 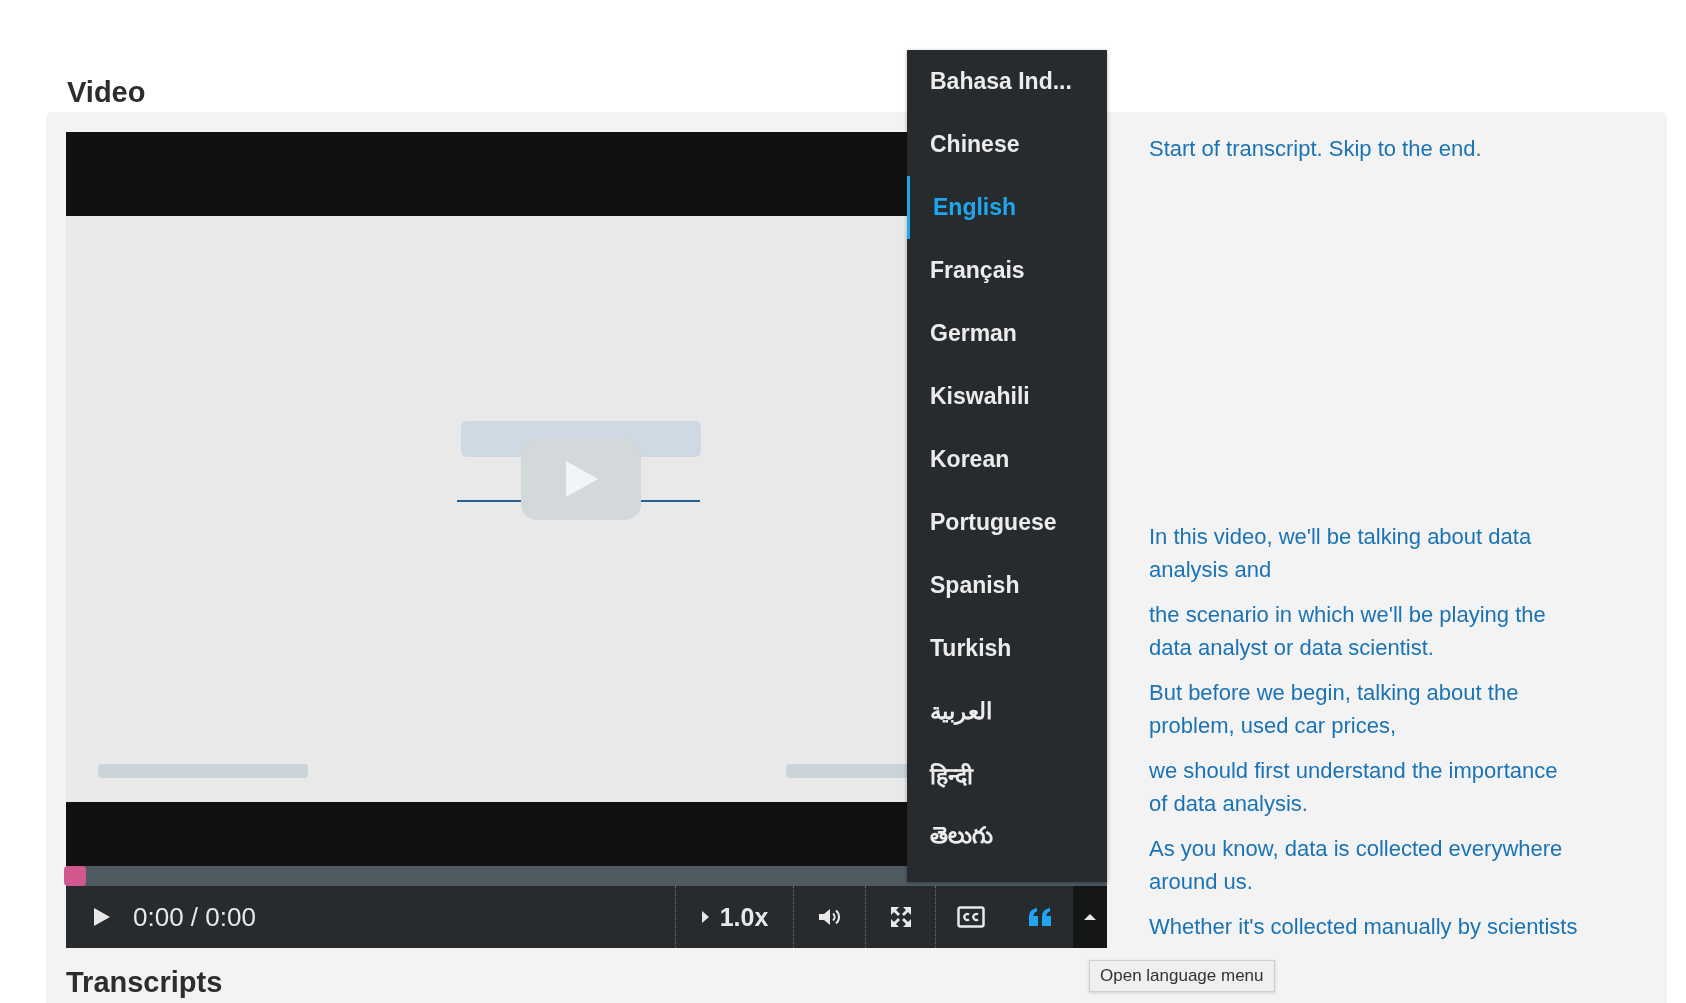 I want to click on speaker-icon, so click(x=829, y=917).